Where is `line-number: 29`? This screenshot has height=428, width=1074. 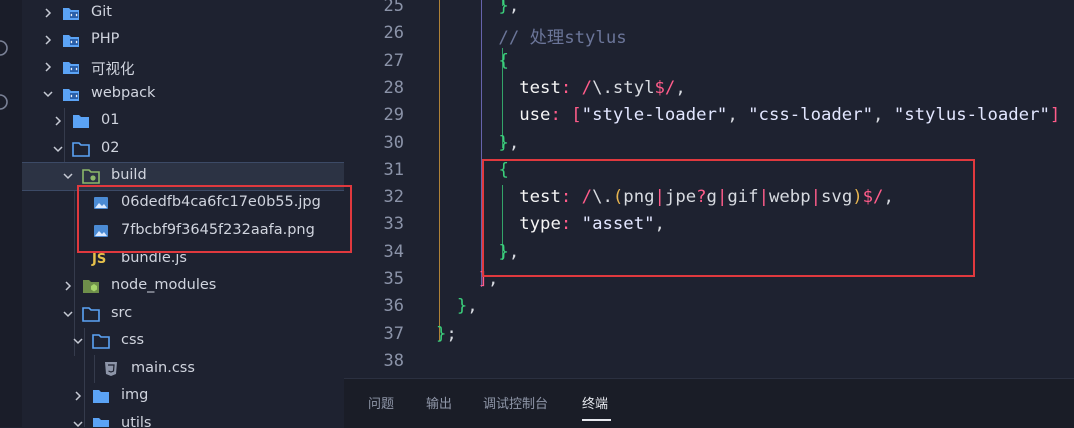
line-number: 29 is located at coordinates (393, 115).